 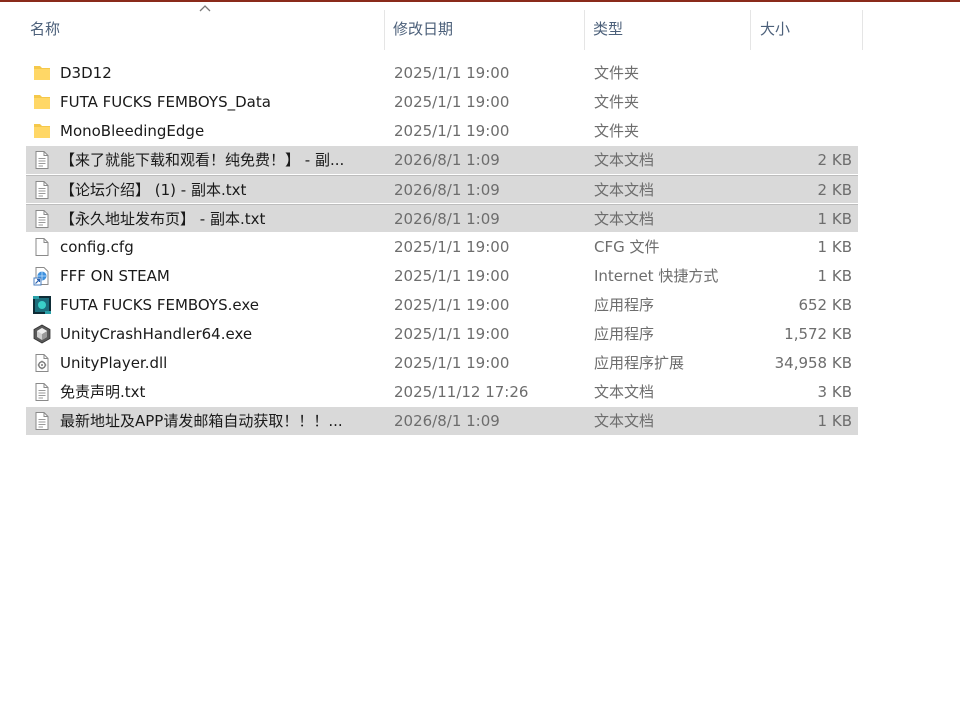 I want to click on file-row: config.cfg 2025/1/1 19:00 CFG 文件 1 KB, so click(x=442, y=247).